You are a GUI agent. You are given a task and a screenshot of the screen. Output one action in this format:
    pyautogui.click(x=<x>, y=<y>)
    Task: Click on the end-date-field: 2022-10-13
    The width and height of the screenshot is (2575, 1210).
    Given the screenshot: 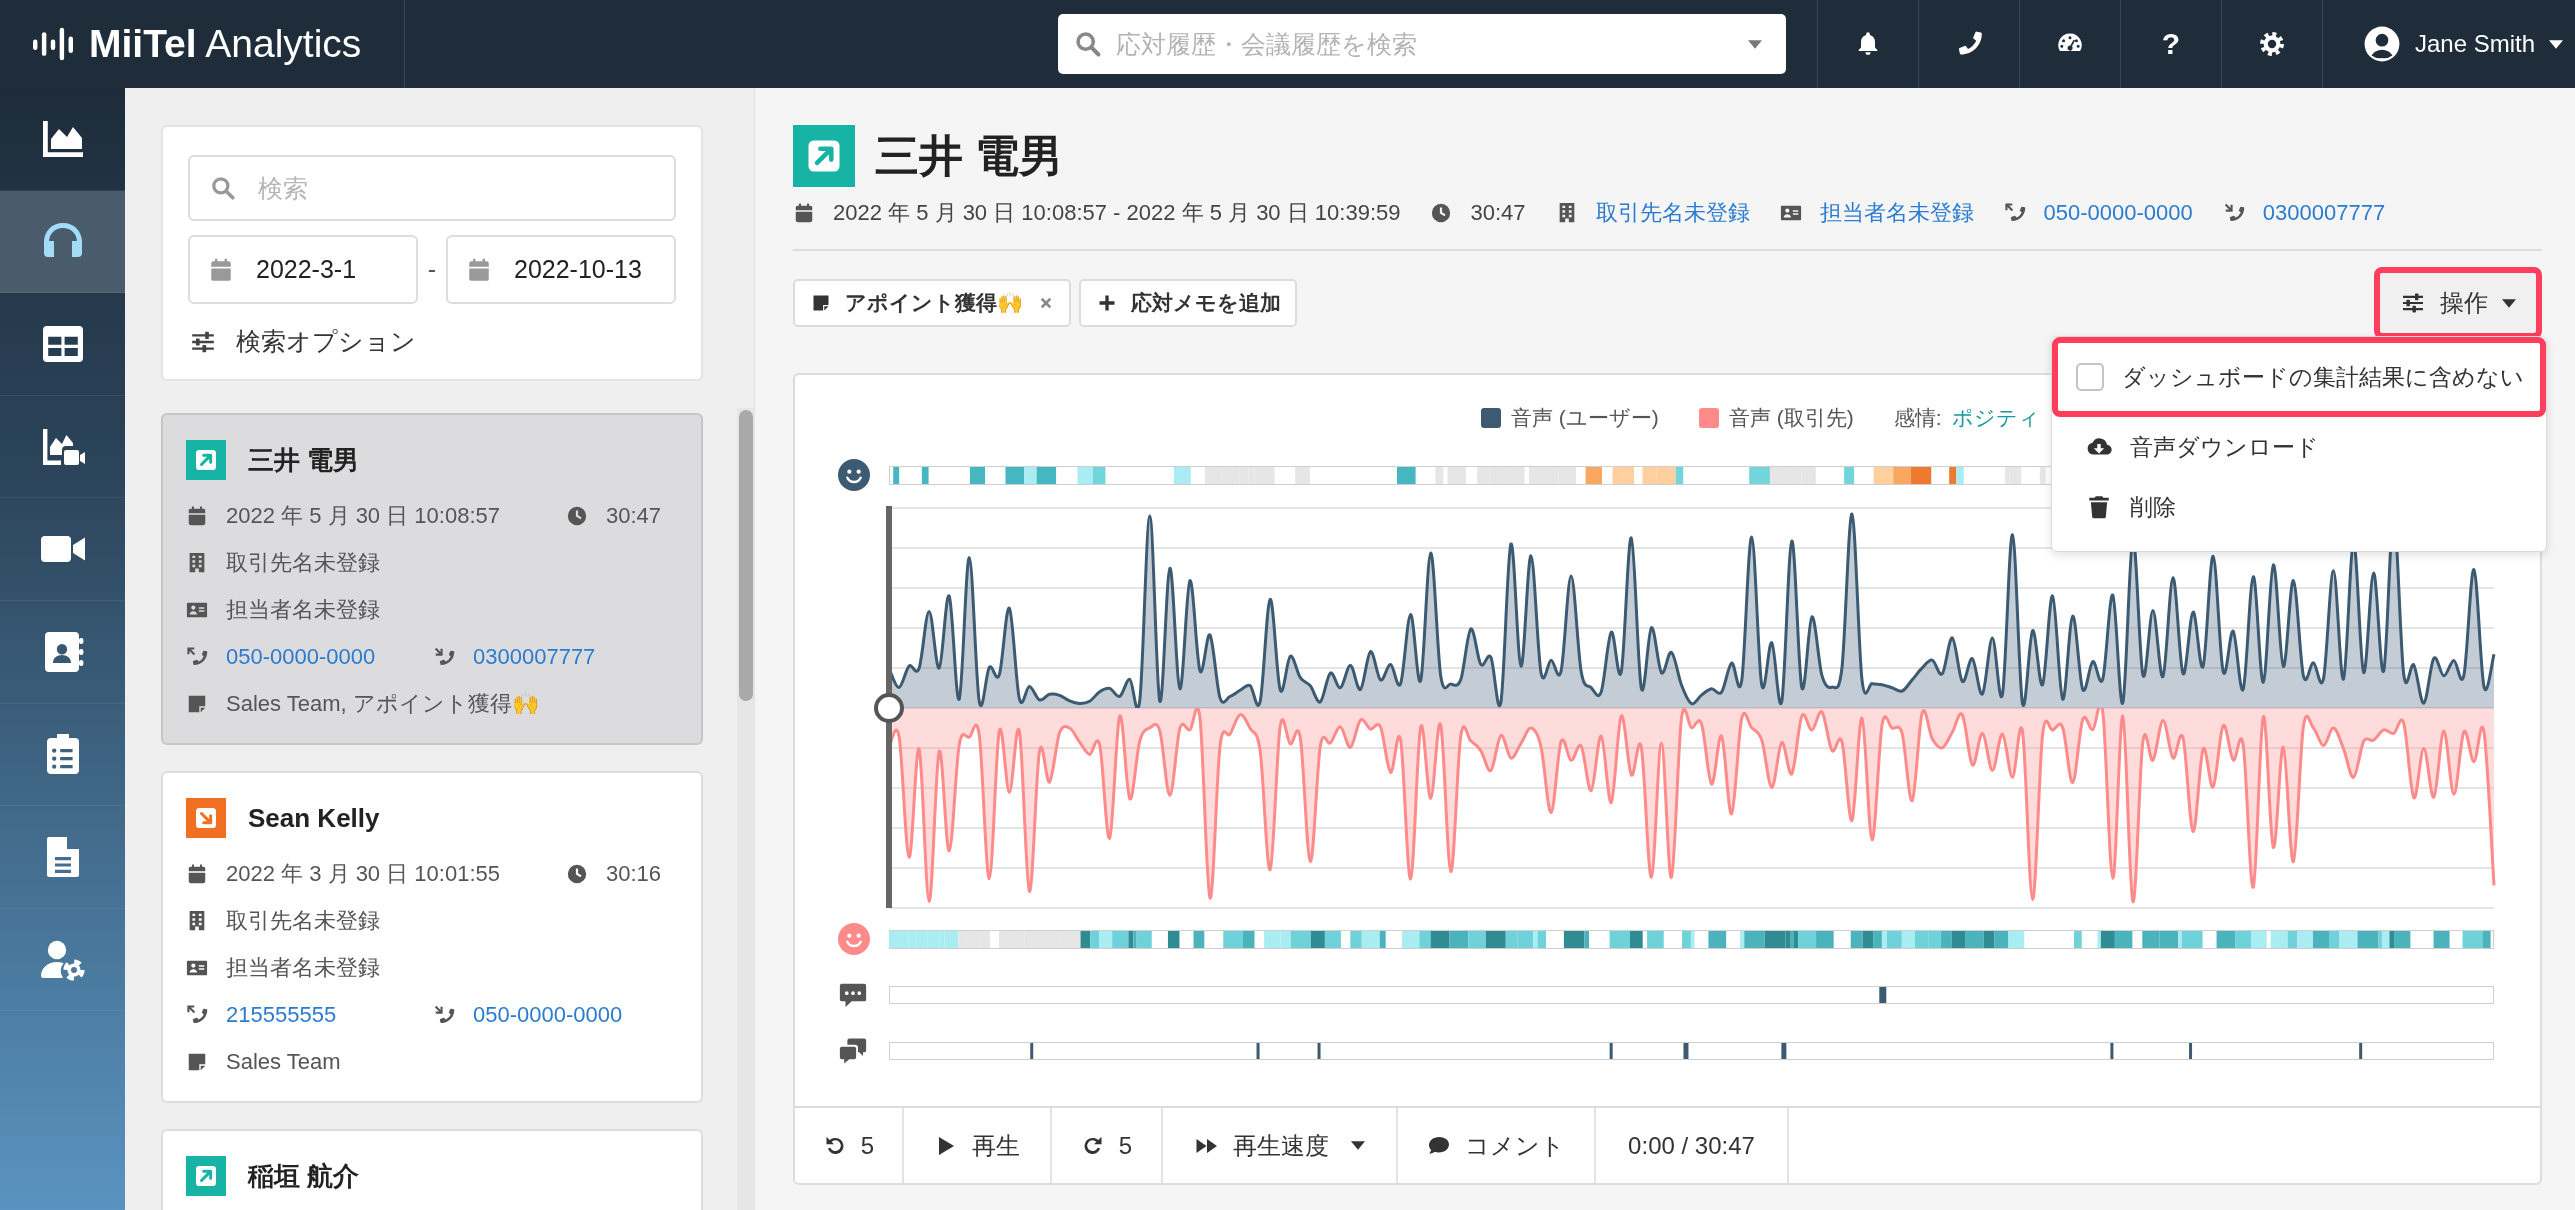 What is the action you would take?
    pyautogui.click(x=561, y=269)
    